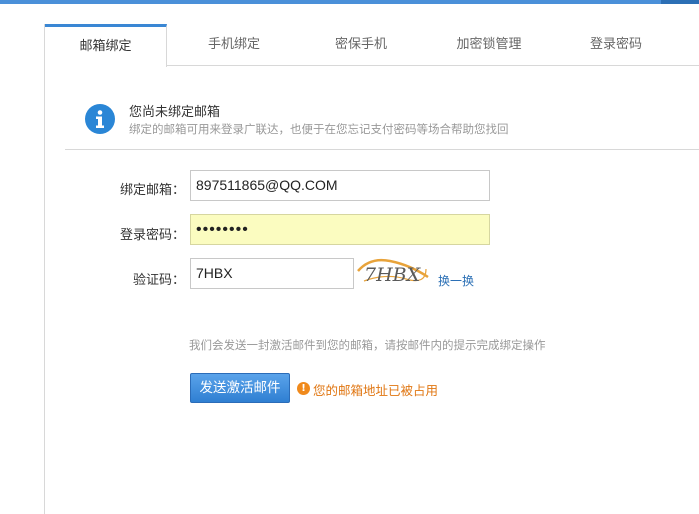 This screenshot has width=699, height=514. What do you see at coordinates (680, 2) in the screenshot?
I see `top-accent-bar-end` at bounding box center [680, 2].